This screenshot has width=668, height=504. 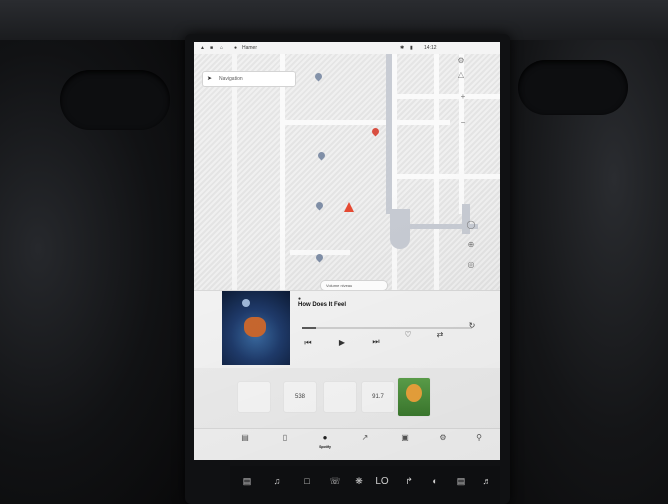 What do you see at coordinates (461, 481) in the screenshot?
I see `defrost-front-icon: ▤` at bounding box center [461, 481].